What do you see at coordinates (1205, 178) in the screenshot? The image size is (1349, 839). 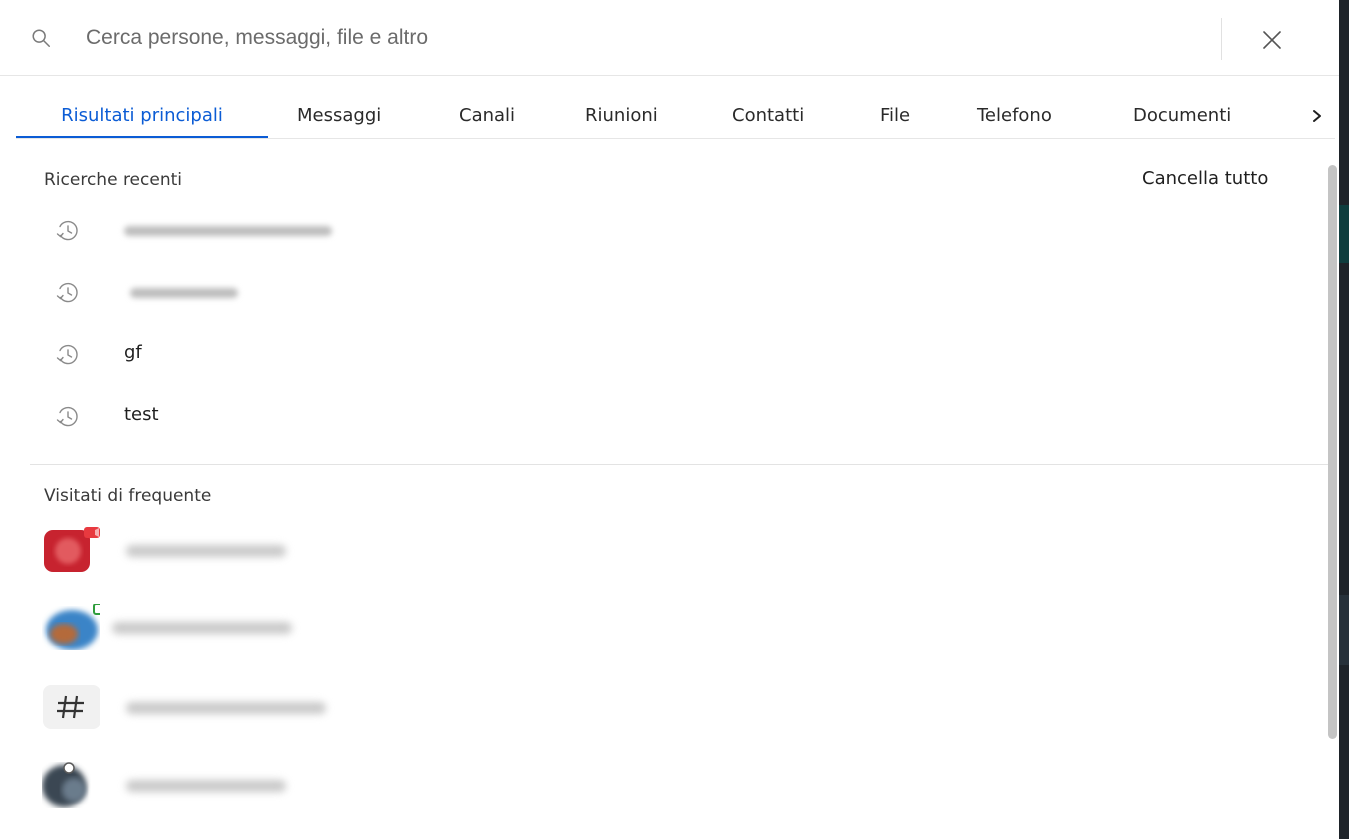 I see `clear-all-button: Cancella tutto` at bounding box center [1205, 178].